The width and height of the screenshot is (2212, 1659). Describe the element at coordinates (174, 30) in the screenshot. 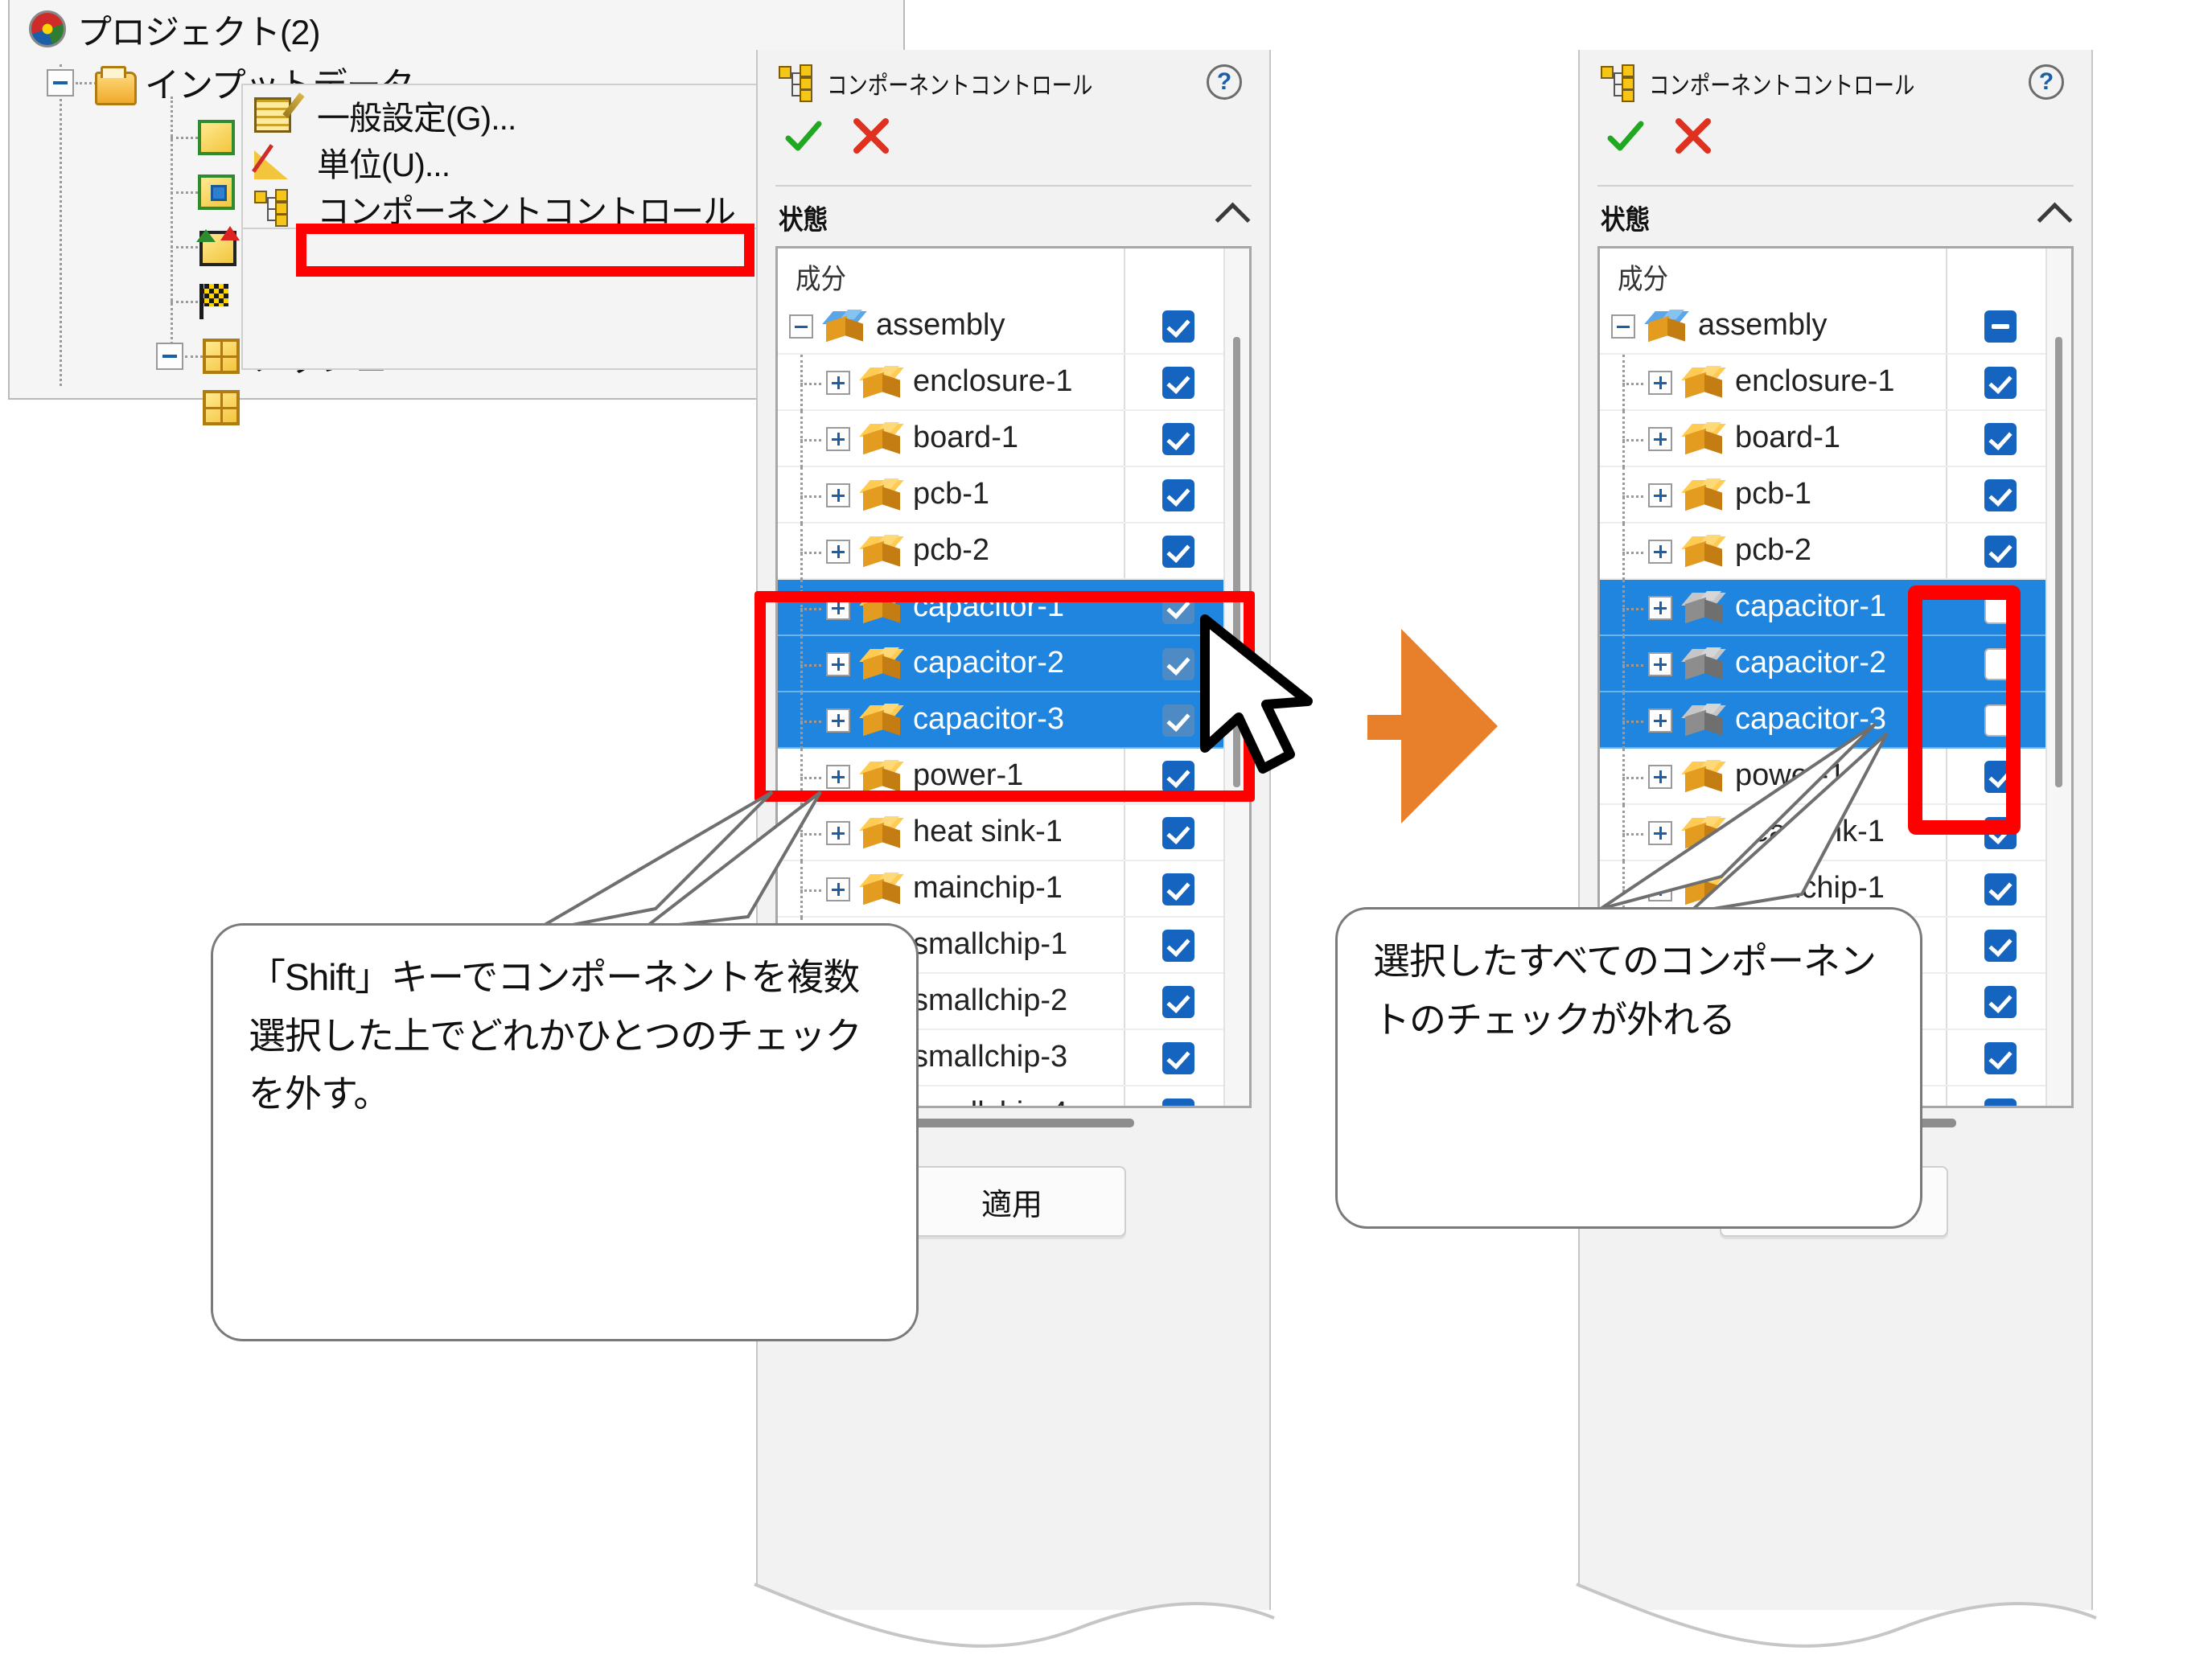

I see `tree-item-project: プロジェクト(2)` at that location.